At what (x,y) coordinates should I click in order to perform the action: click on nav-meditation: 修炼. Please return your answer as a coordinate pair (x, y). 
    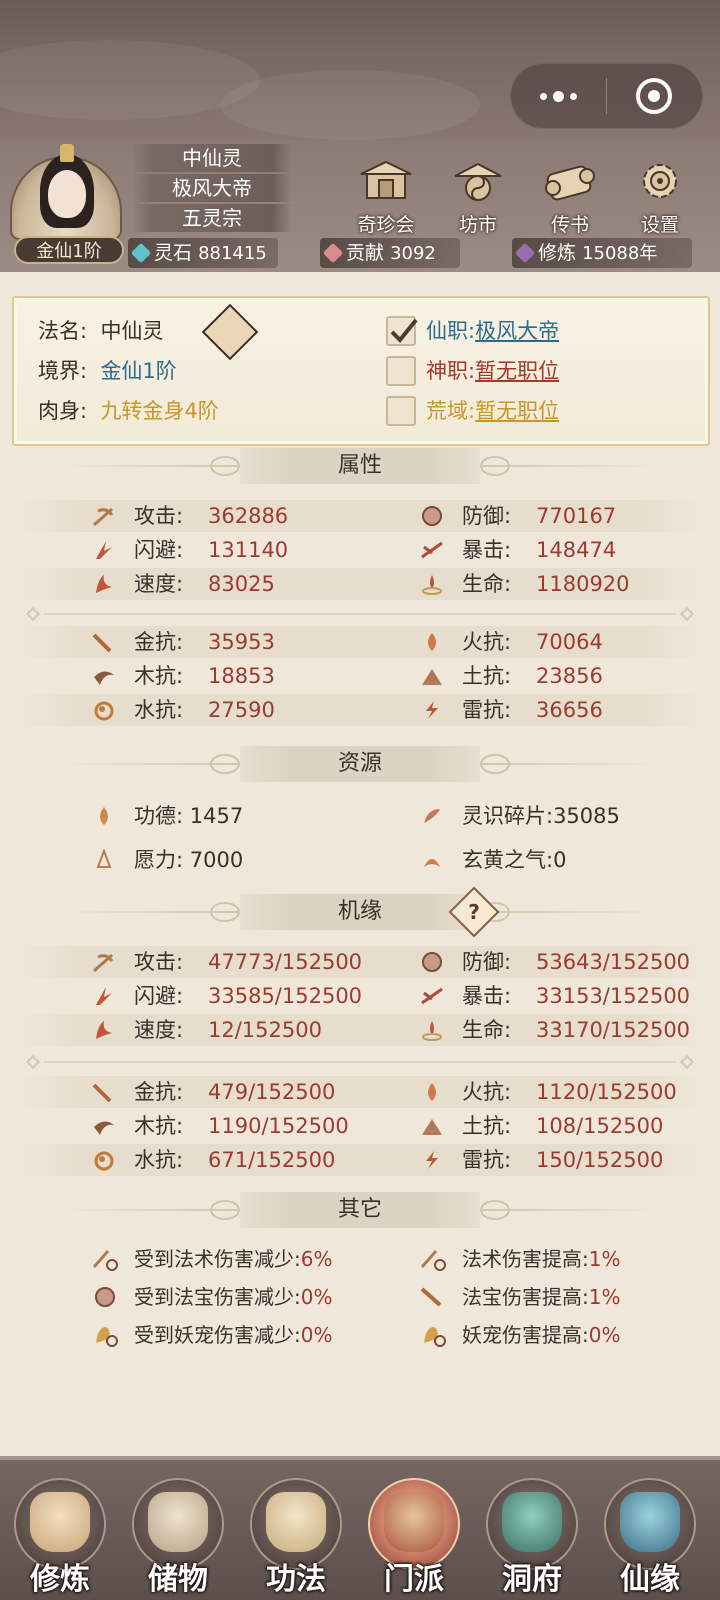
    Looking at the image, I should click on (60, 1537).